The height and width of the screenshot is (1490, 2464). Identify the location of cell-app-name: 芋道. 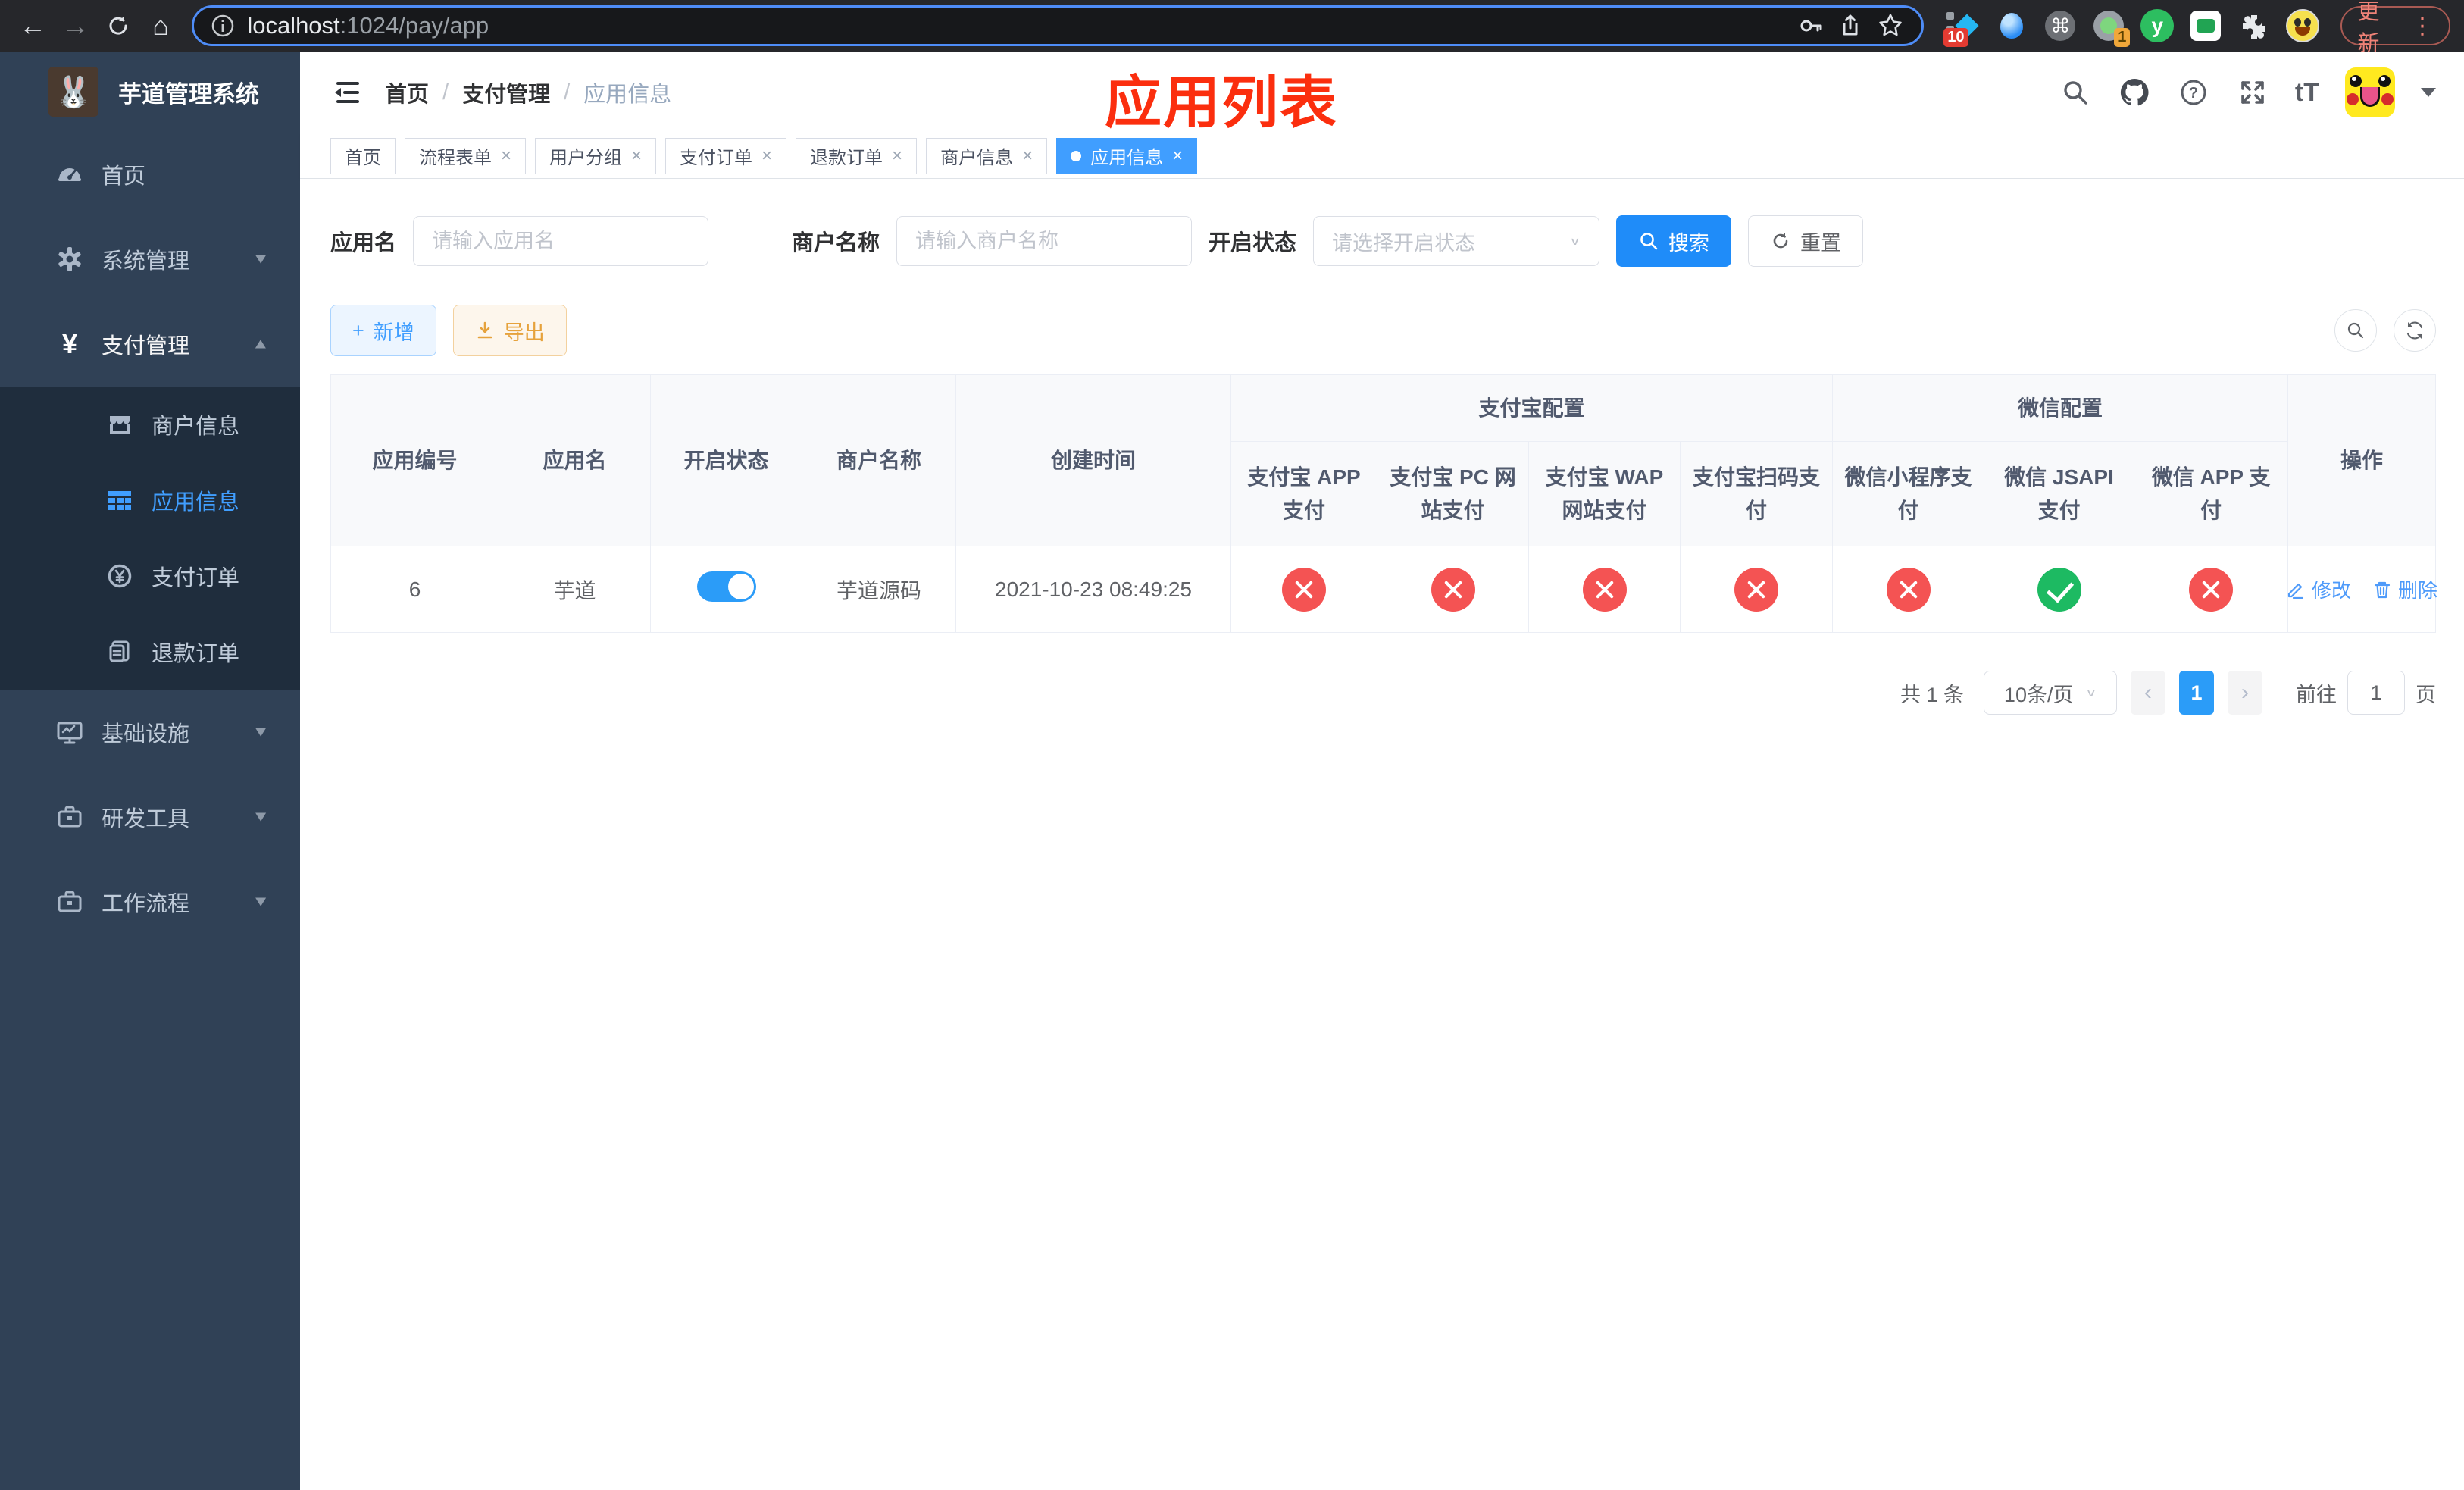
(575, 589).